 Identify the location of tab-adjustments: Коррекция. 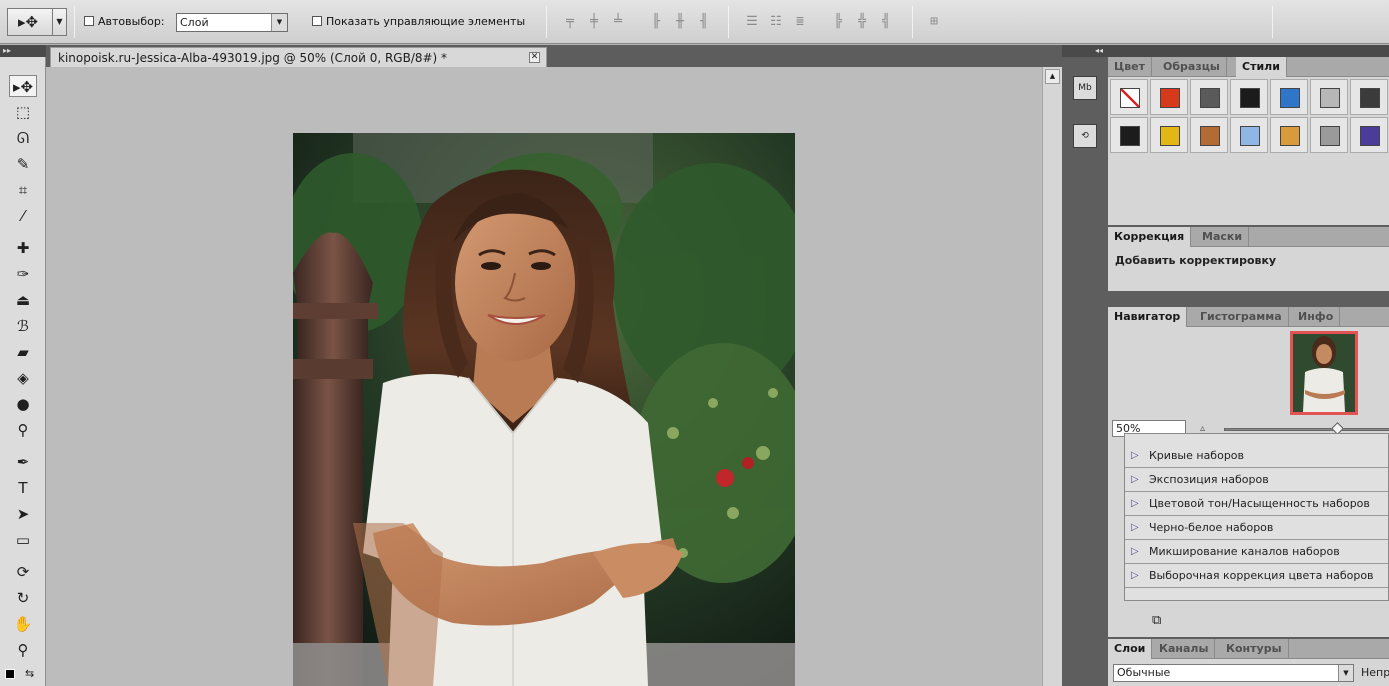
(1150, 237).